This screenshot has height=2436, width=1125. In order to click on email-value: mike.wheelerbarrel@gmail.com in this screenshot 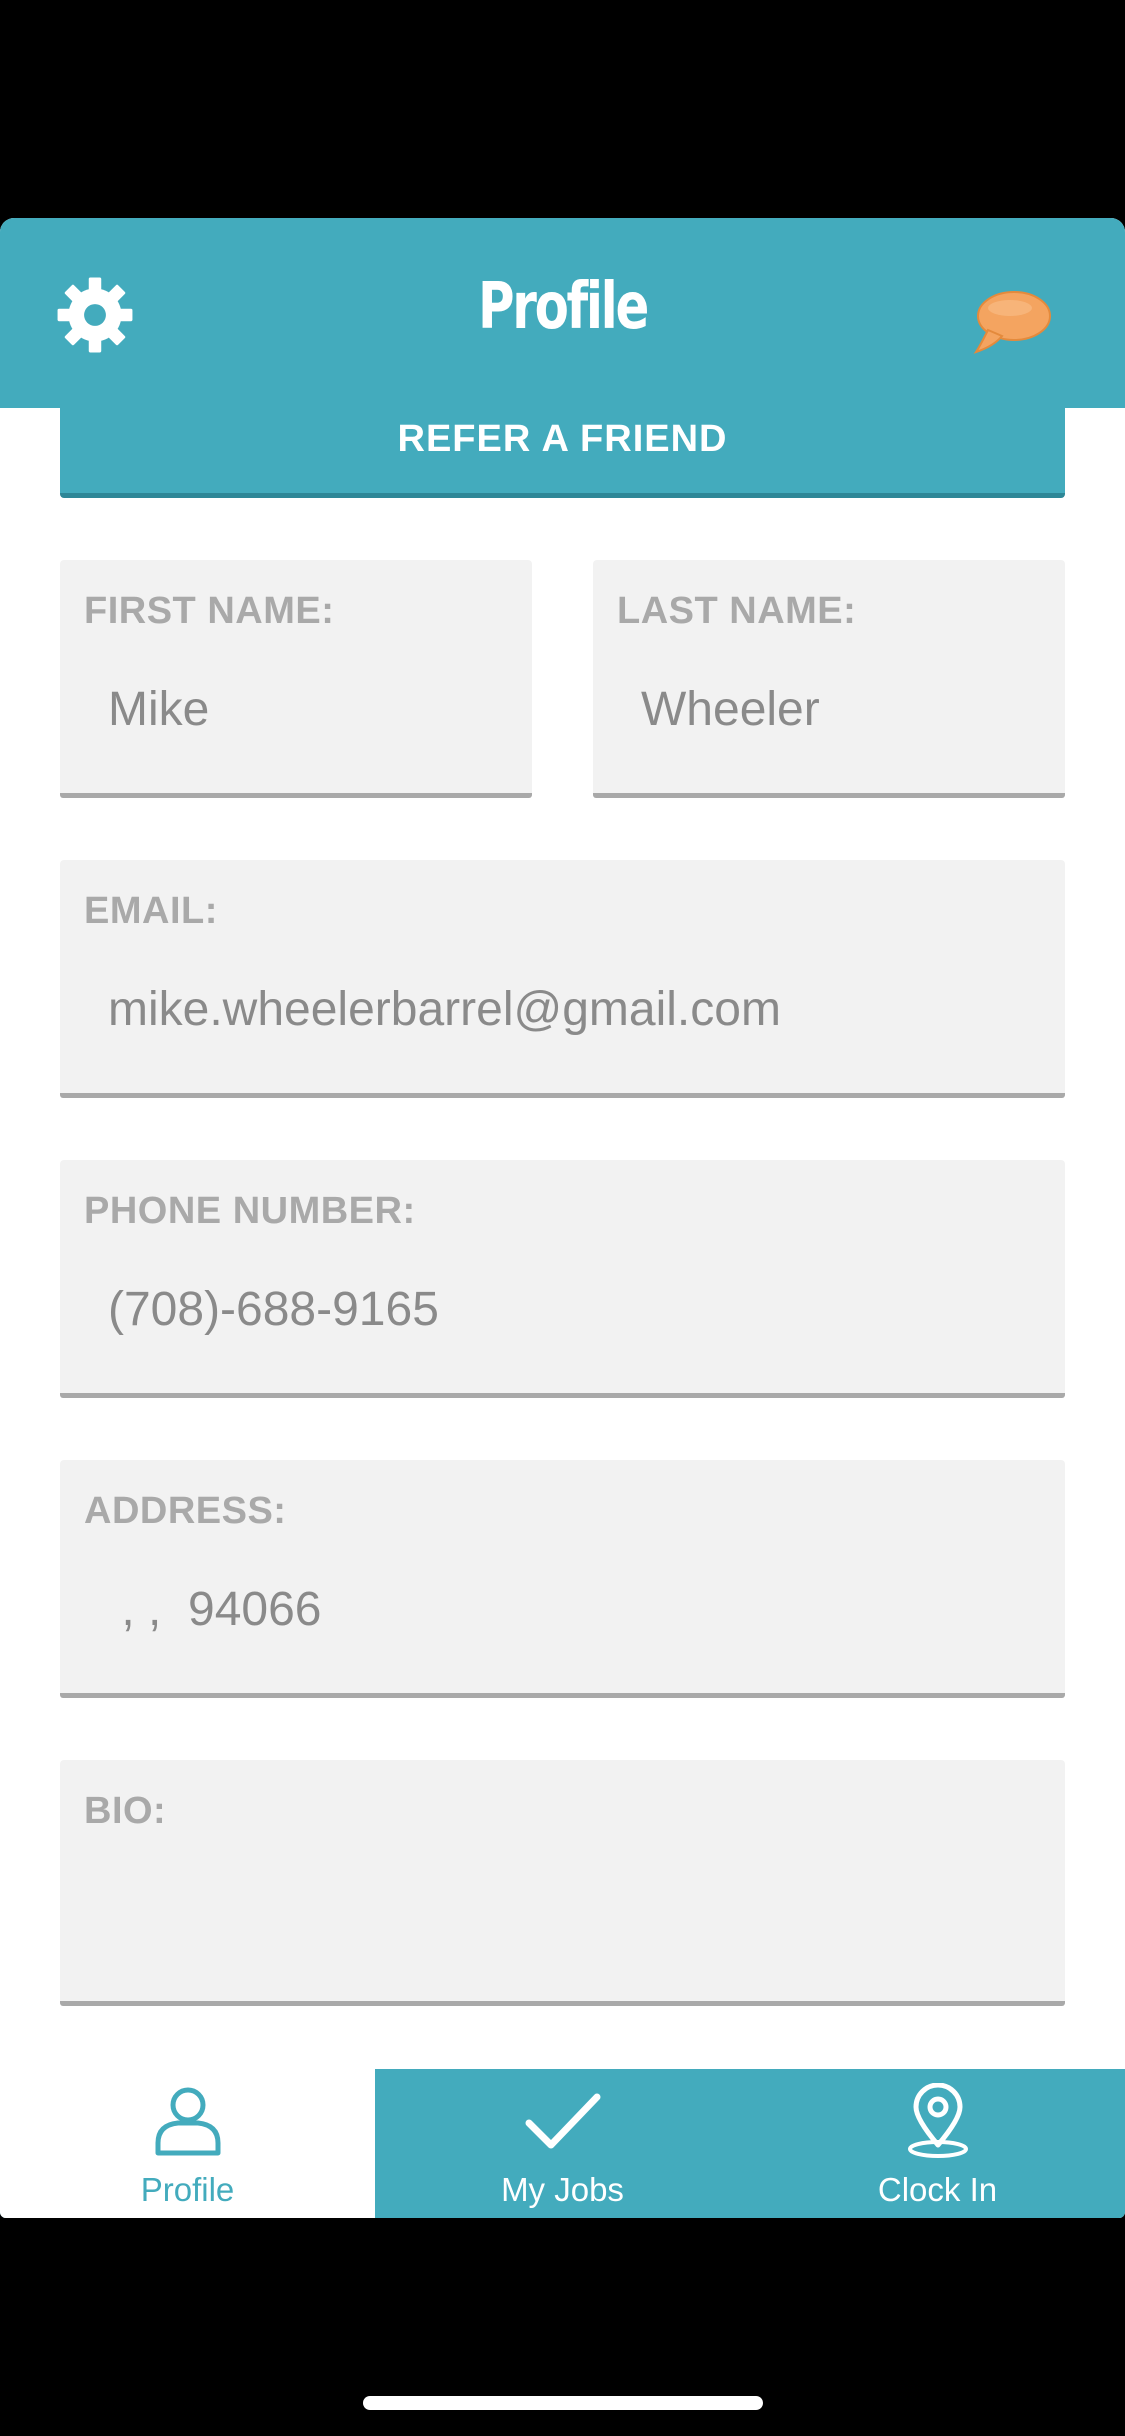, I will do `click(574, 1009)`.